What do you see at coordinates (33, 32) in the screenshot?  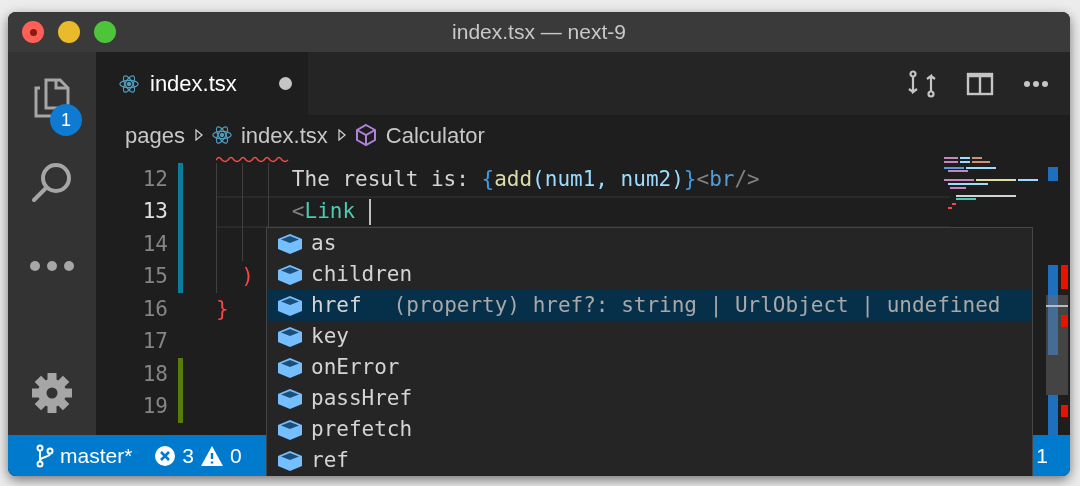 I see `close-button` at bounding box center [33, 32].